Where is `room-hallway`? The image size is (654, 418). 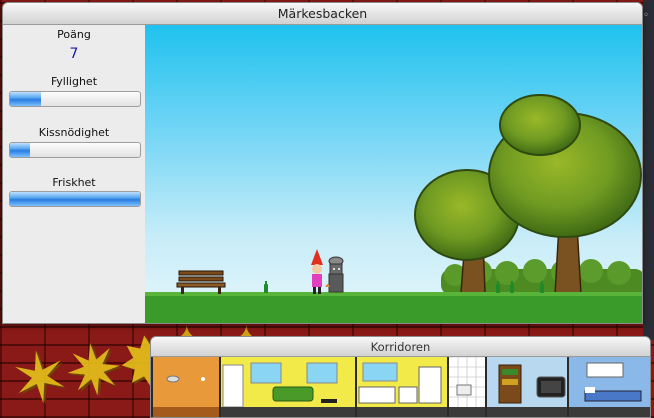
room-hallway is located at coordinates (186, 387).